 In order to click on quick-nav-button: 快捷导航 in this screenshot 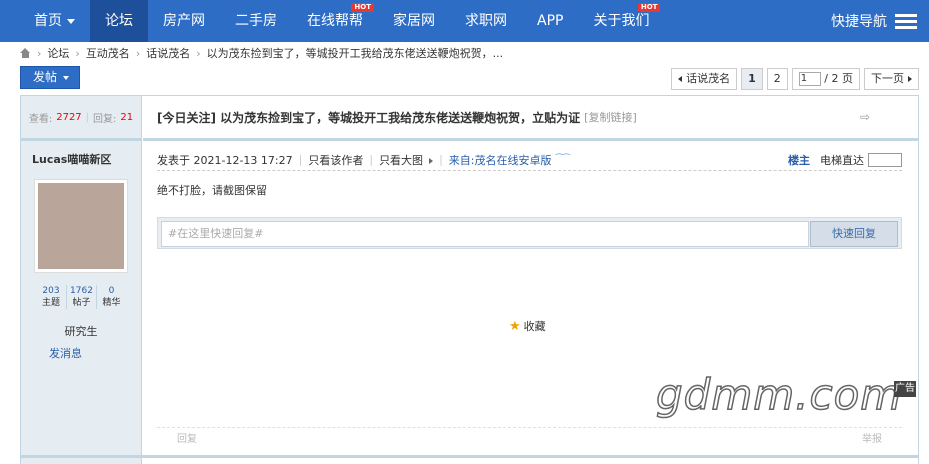, I will do `click(874, 21)`.